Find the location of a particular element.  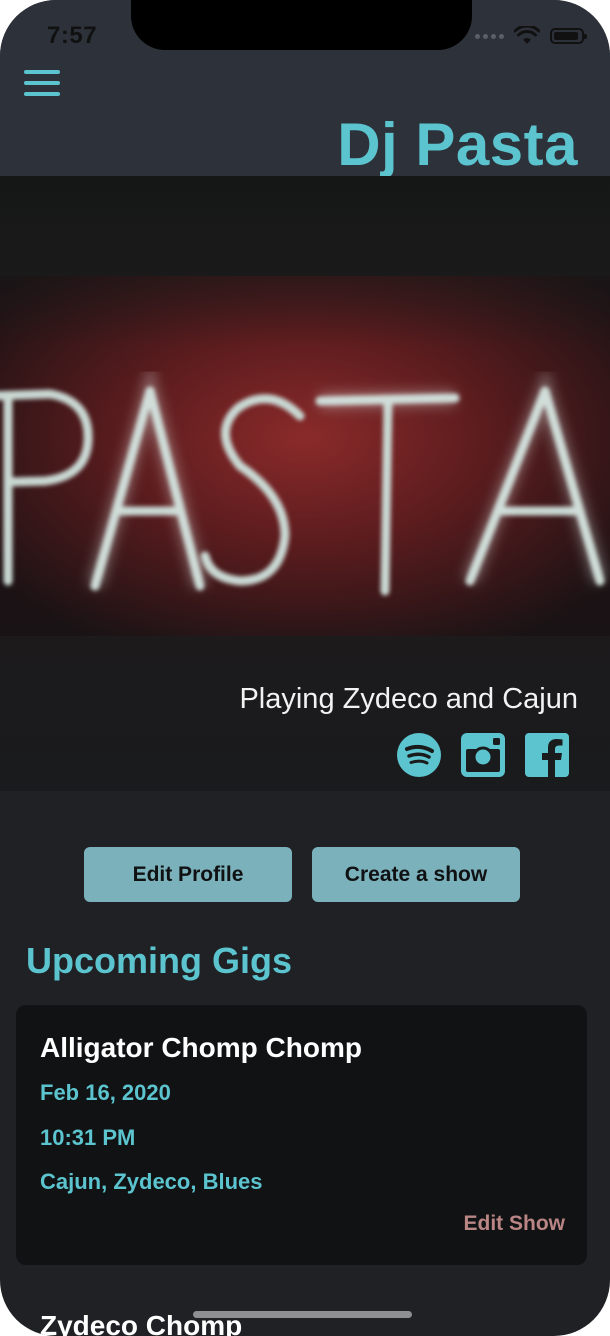

edit-show-button: Edit Show is located at coordinates (515, 1224).